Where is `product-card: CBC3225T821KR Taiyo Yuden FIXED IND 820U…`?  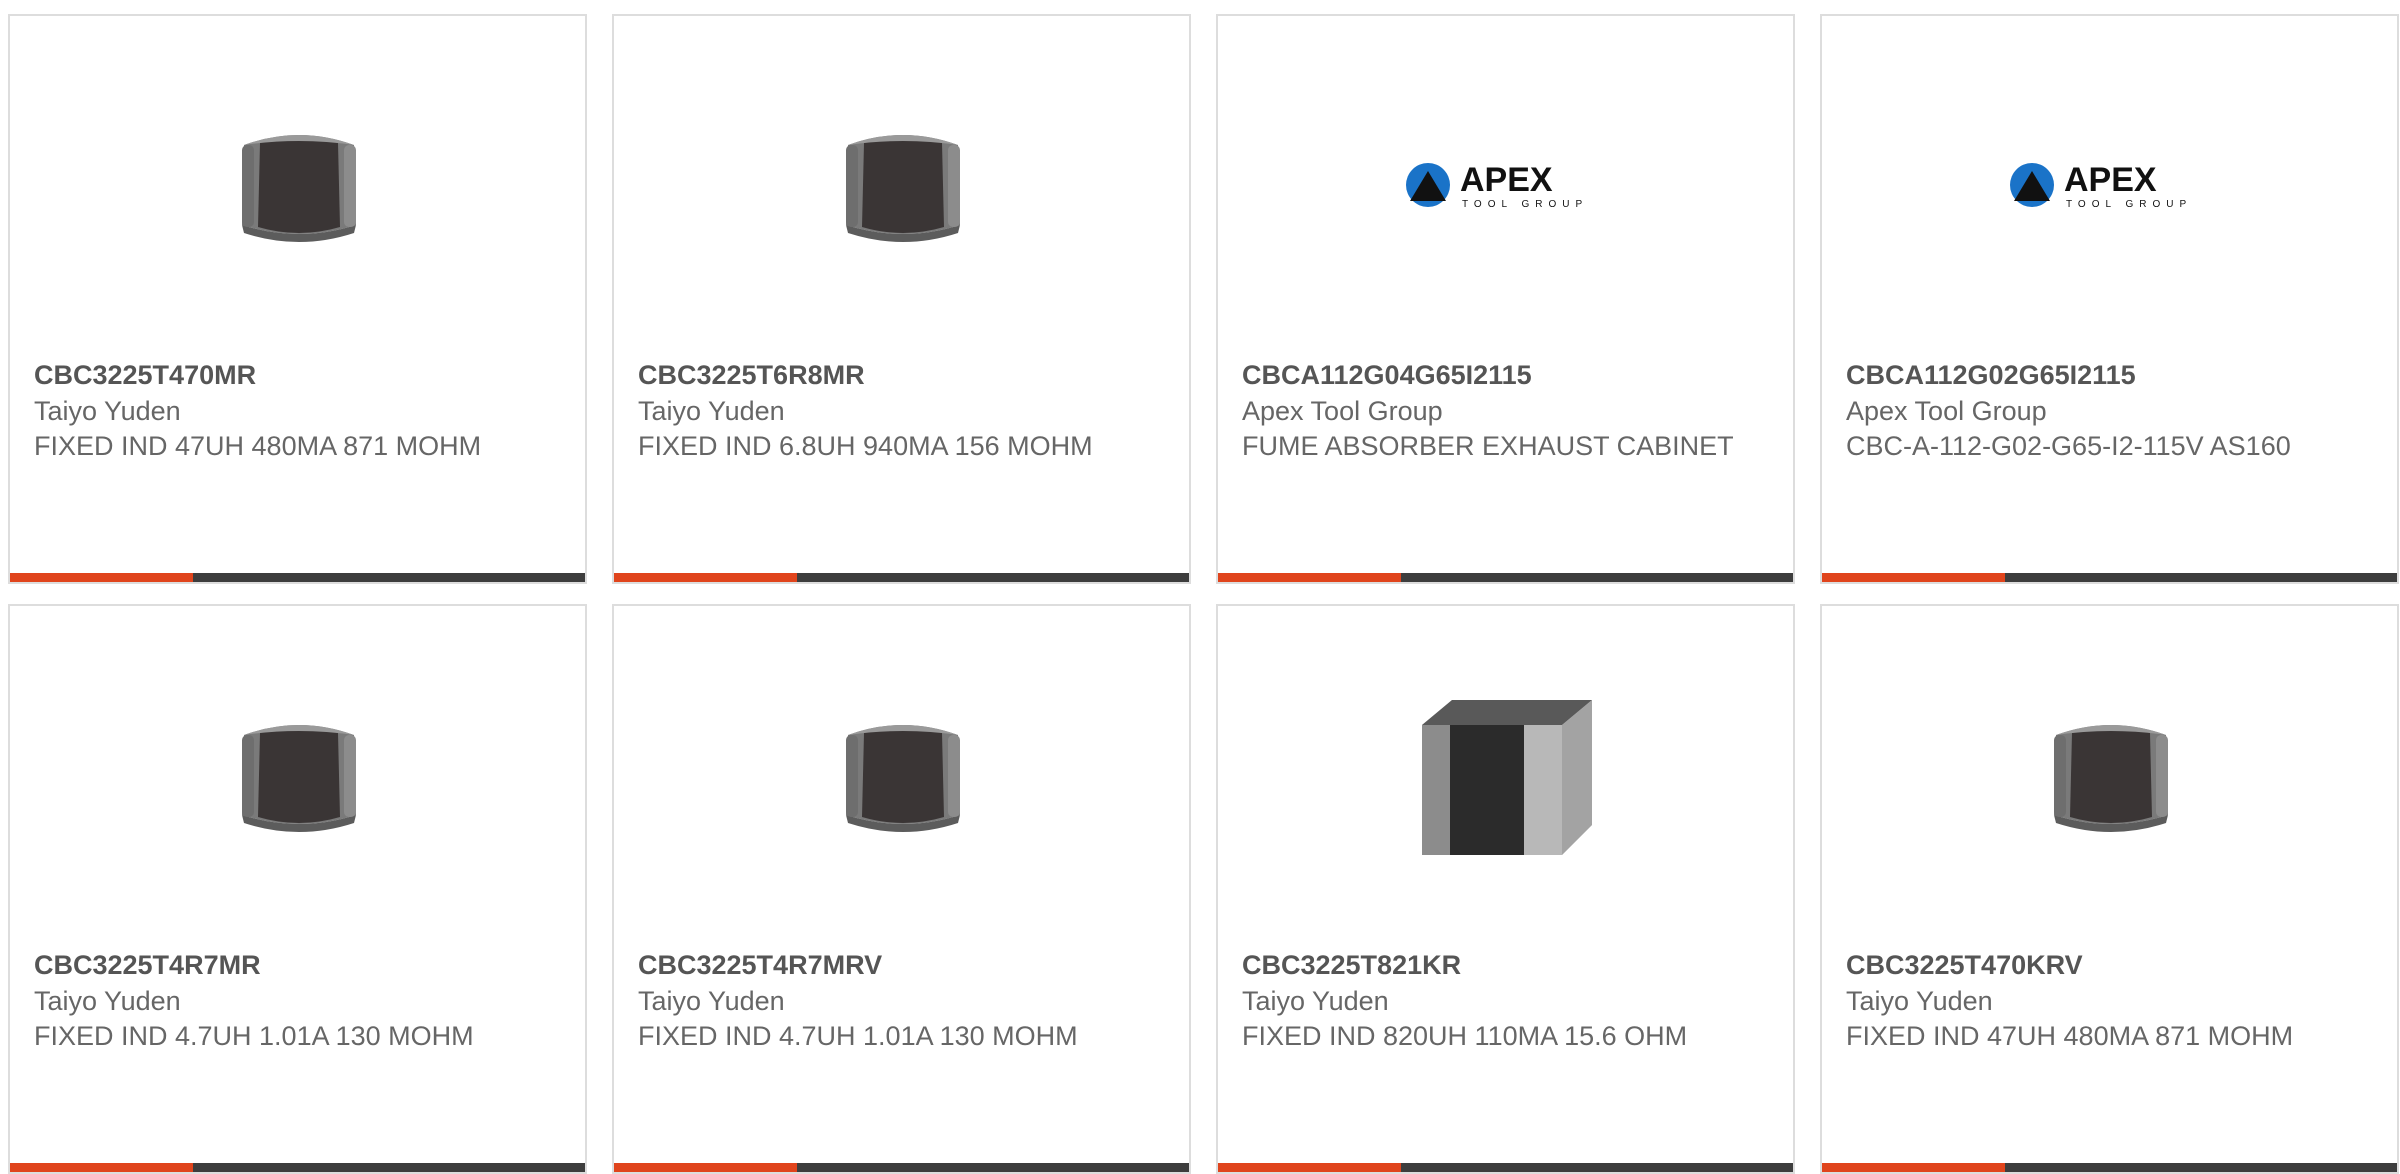
product-card: CBC3225T821KR Taiyo Yuden FIXED IND 820U… is located at coordinates (1505, 889).